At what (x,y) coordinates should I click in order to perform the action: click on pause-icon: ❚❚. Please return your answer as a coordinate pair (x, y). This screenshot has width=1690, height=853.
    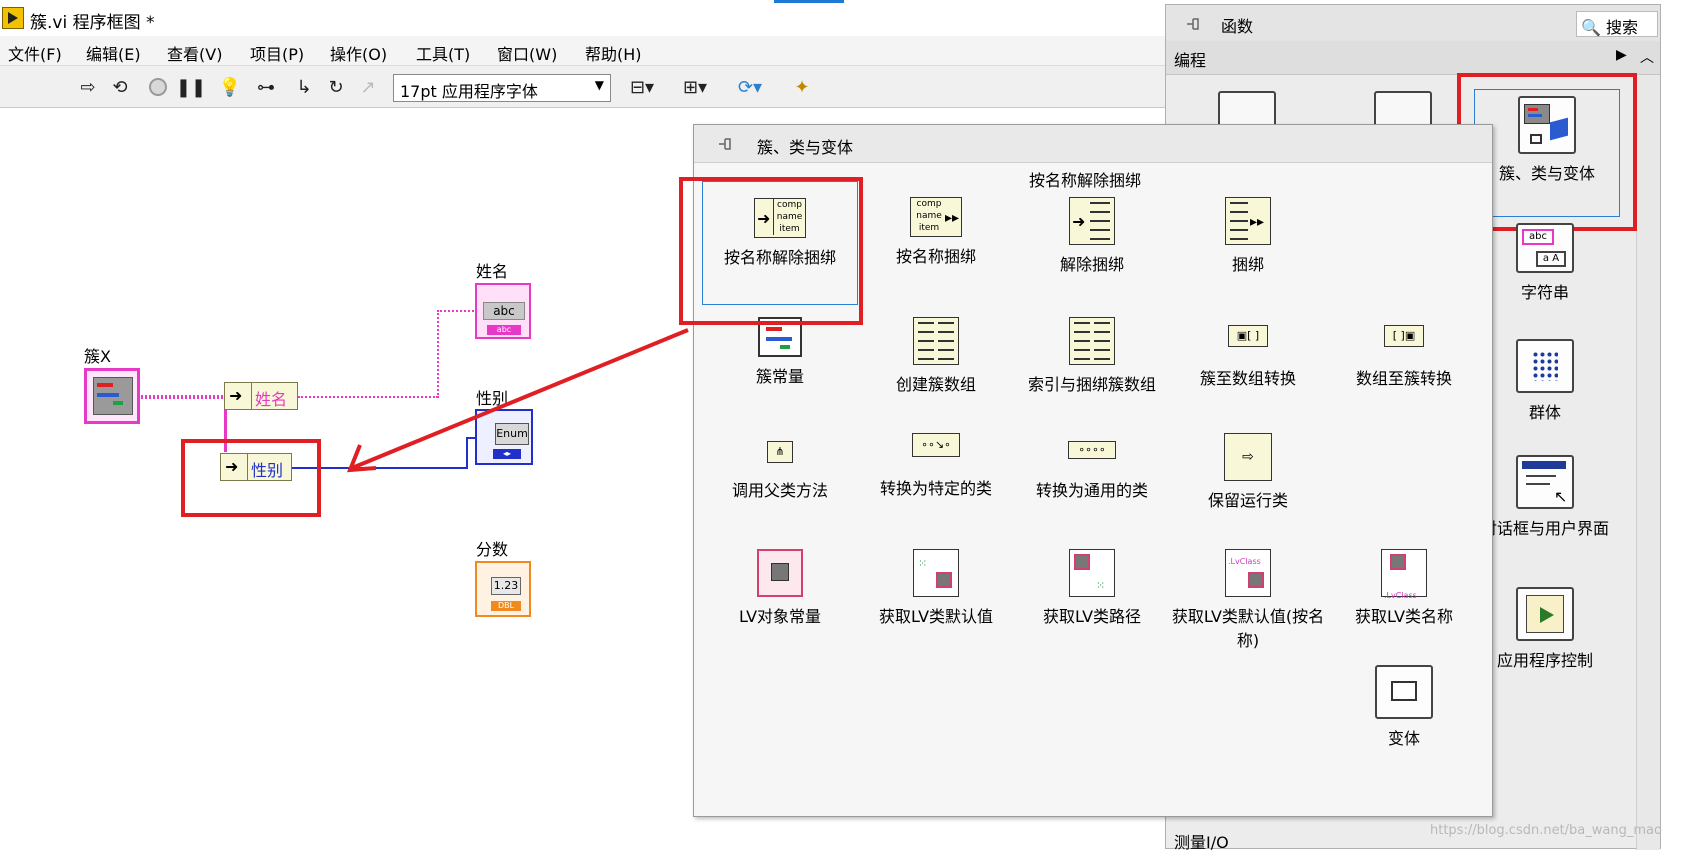
    Looking at the image, I should click on (191, 87).